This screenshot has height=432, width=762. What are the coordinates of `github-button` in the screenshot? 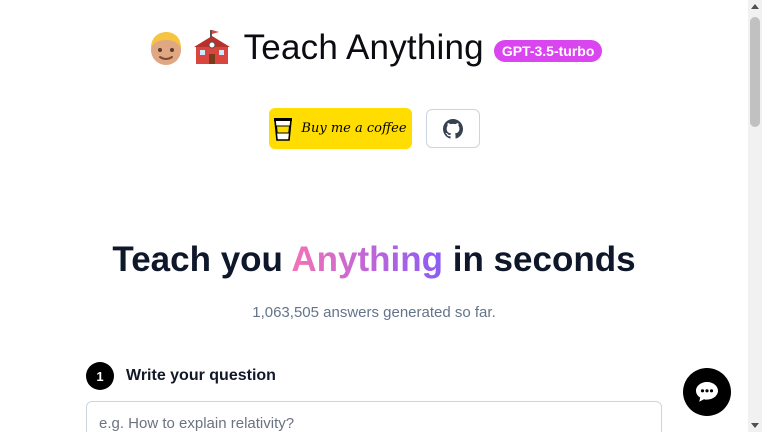 It's located at (452, 128).